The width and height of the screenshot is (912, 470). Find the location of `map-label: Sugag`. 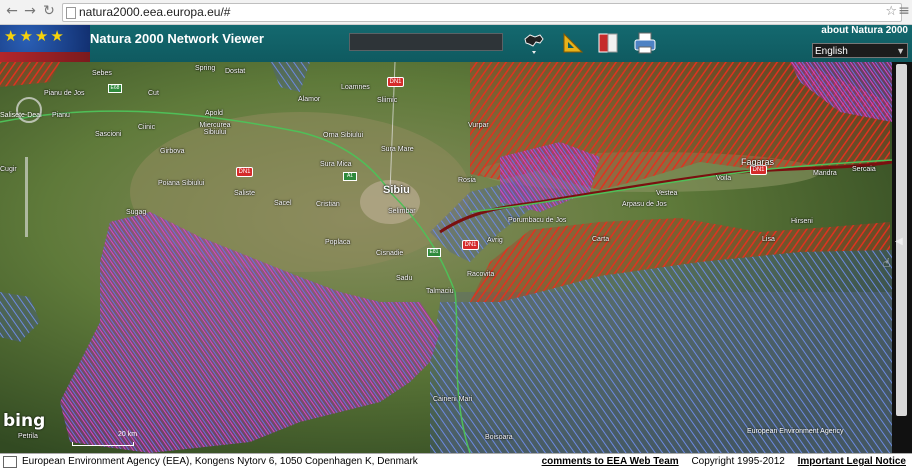

map-label: Sugag is located at coordinates (136, 212).